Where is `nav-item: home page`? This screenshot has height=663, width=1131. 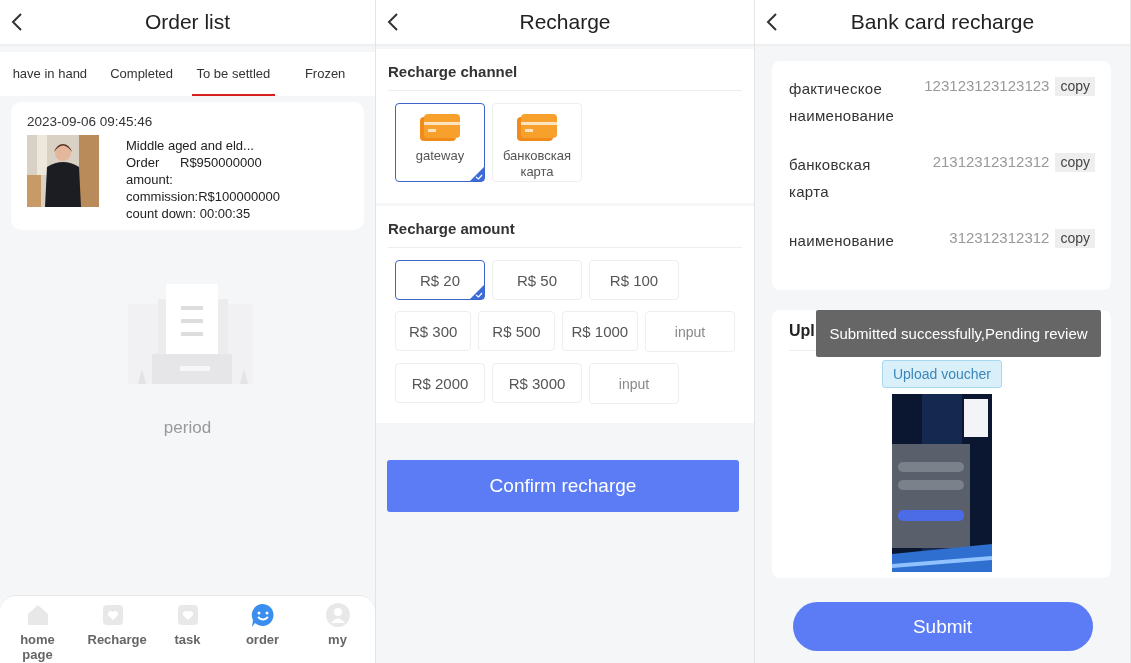 nav-item: home page is located at coordinates (37, 629).